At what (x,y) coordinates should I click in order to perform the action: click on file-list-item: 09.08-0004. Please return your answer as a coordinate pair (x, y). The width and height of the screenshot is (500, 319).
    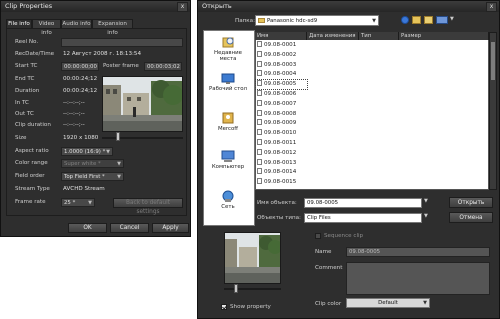
    Looking at the image, I should click on (281, 74).